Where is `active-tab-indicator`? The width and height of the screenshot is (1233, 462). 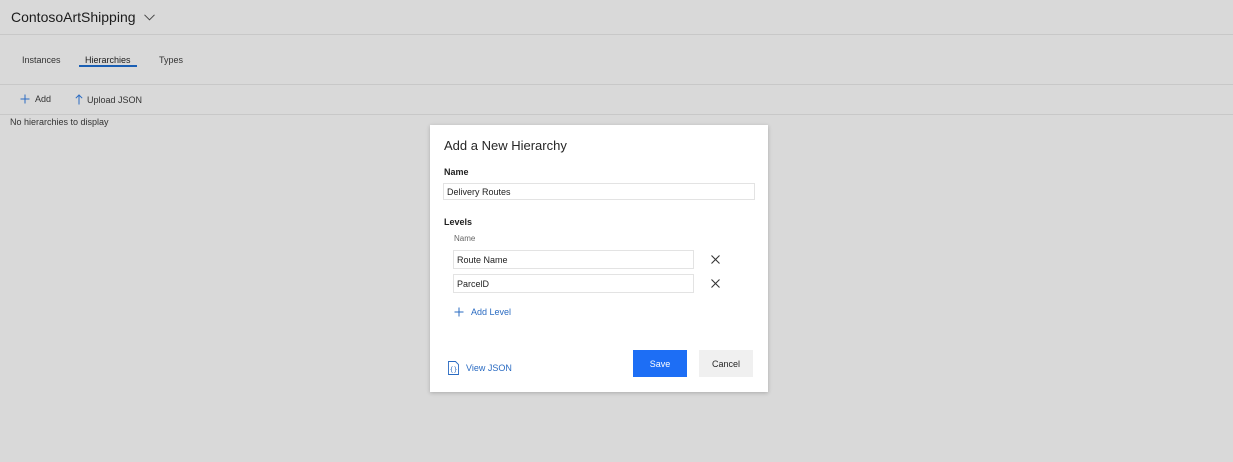 active-tab-indicator is located at coordinates (108, 66).